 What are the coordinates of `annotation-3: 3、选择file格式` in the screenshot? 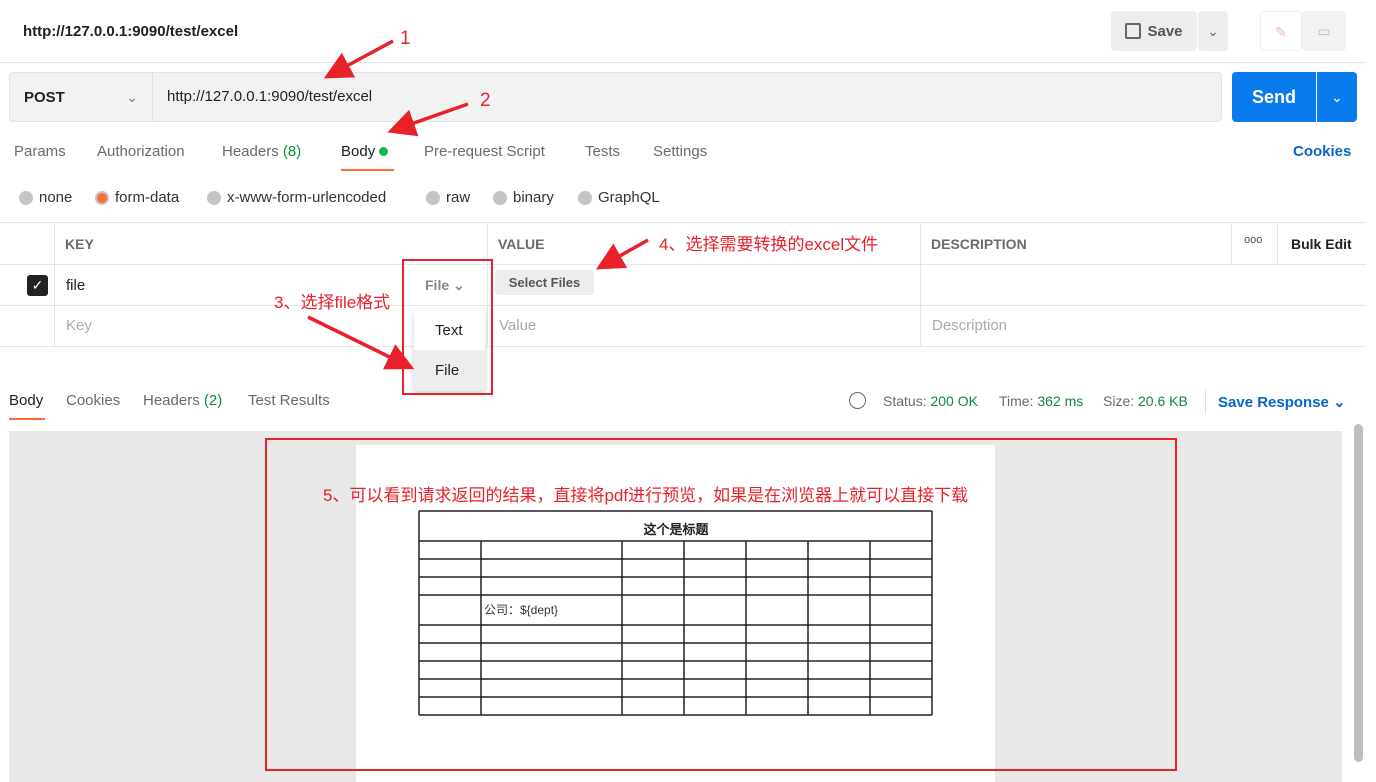 It's located at (332, 302).